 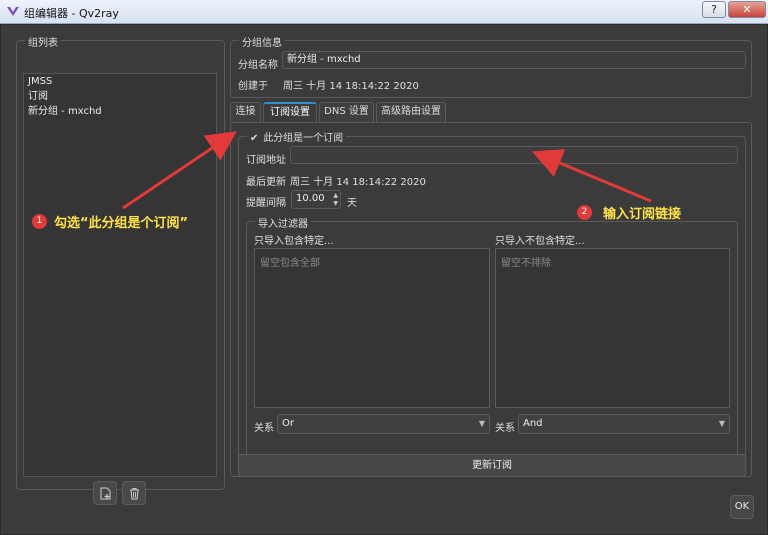 What do you see at coordinates (747, 9) in the screenshot?
I see `close-button: ✕` at bounding box center [747, 9].